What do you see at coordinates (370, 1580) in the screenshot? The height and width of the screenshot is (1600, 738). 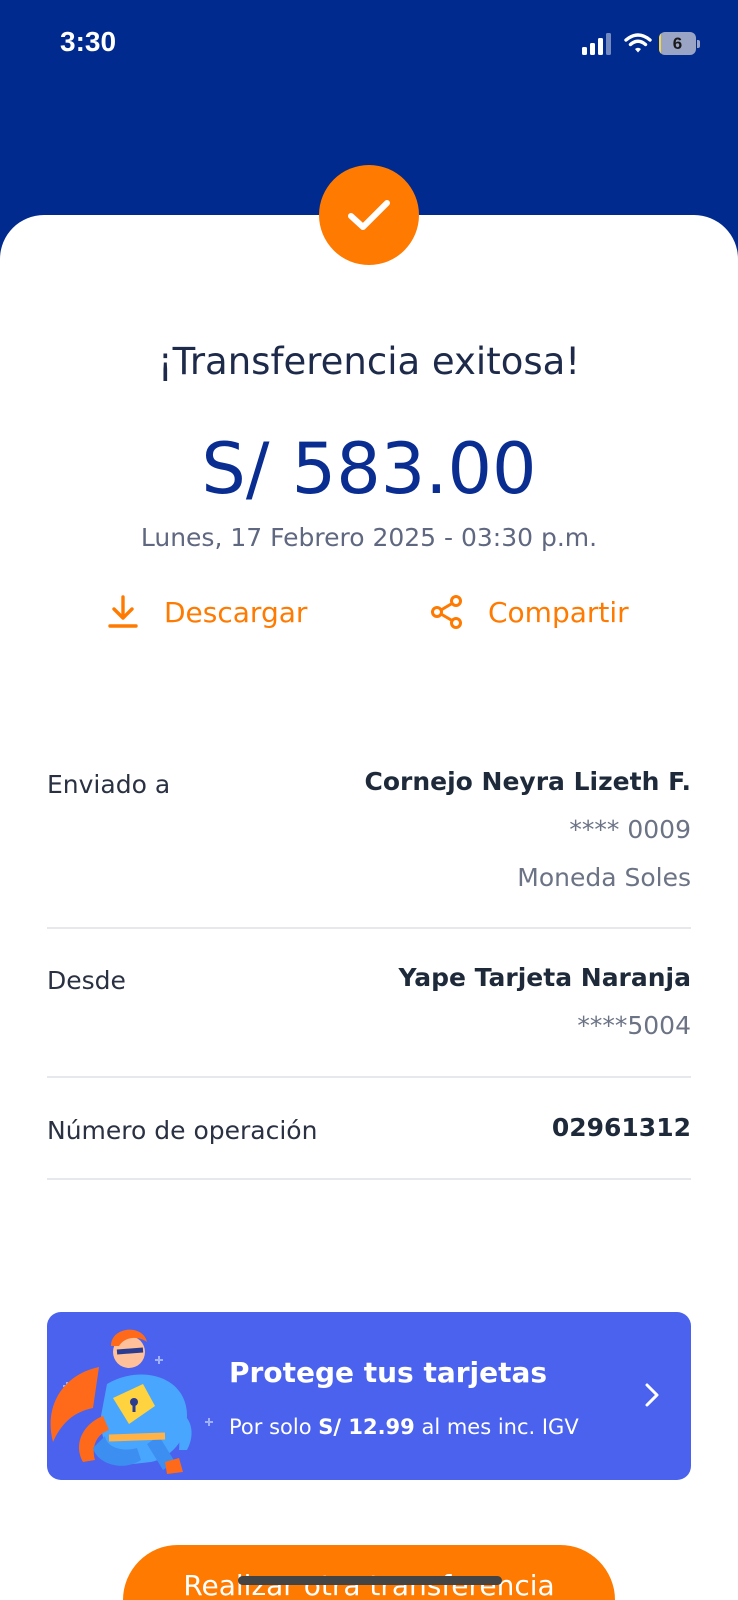 I see `home-indicator` at bounding box center [370, 1580].